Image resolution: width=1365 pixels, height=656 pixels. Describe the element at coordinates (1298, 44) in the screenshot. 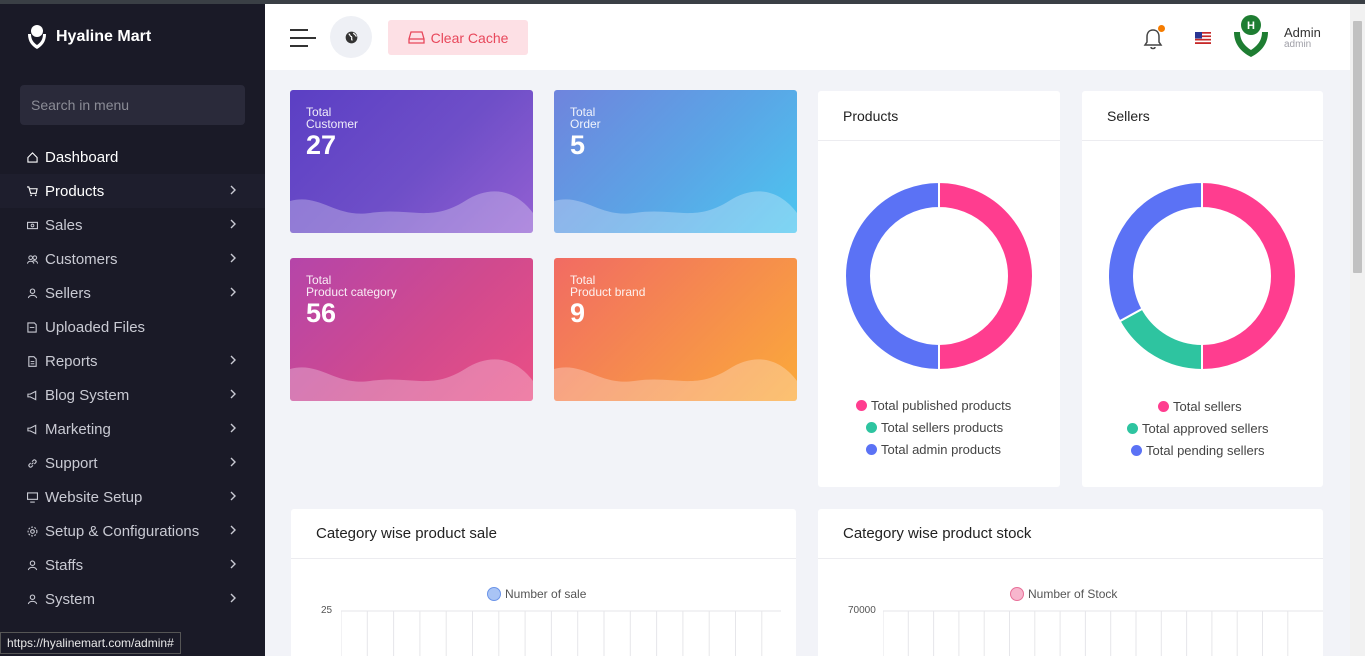

I see `admin-role: admin` at that location.